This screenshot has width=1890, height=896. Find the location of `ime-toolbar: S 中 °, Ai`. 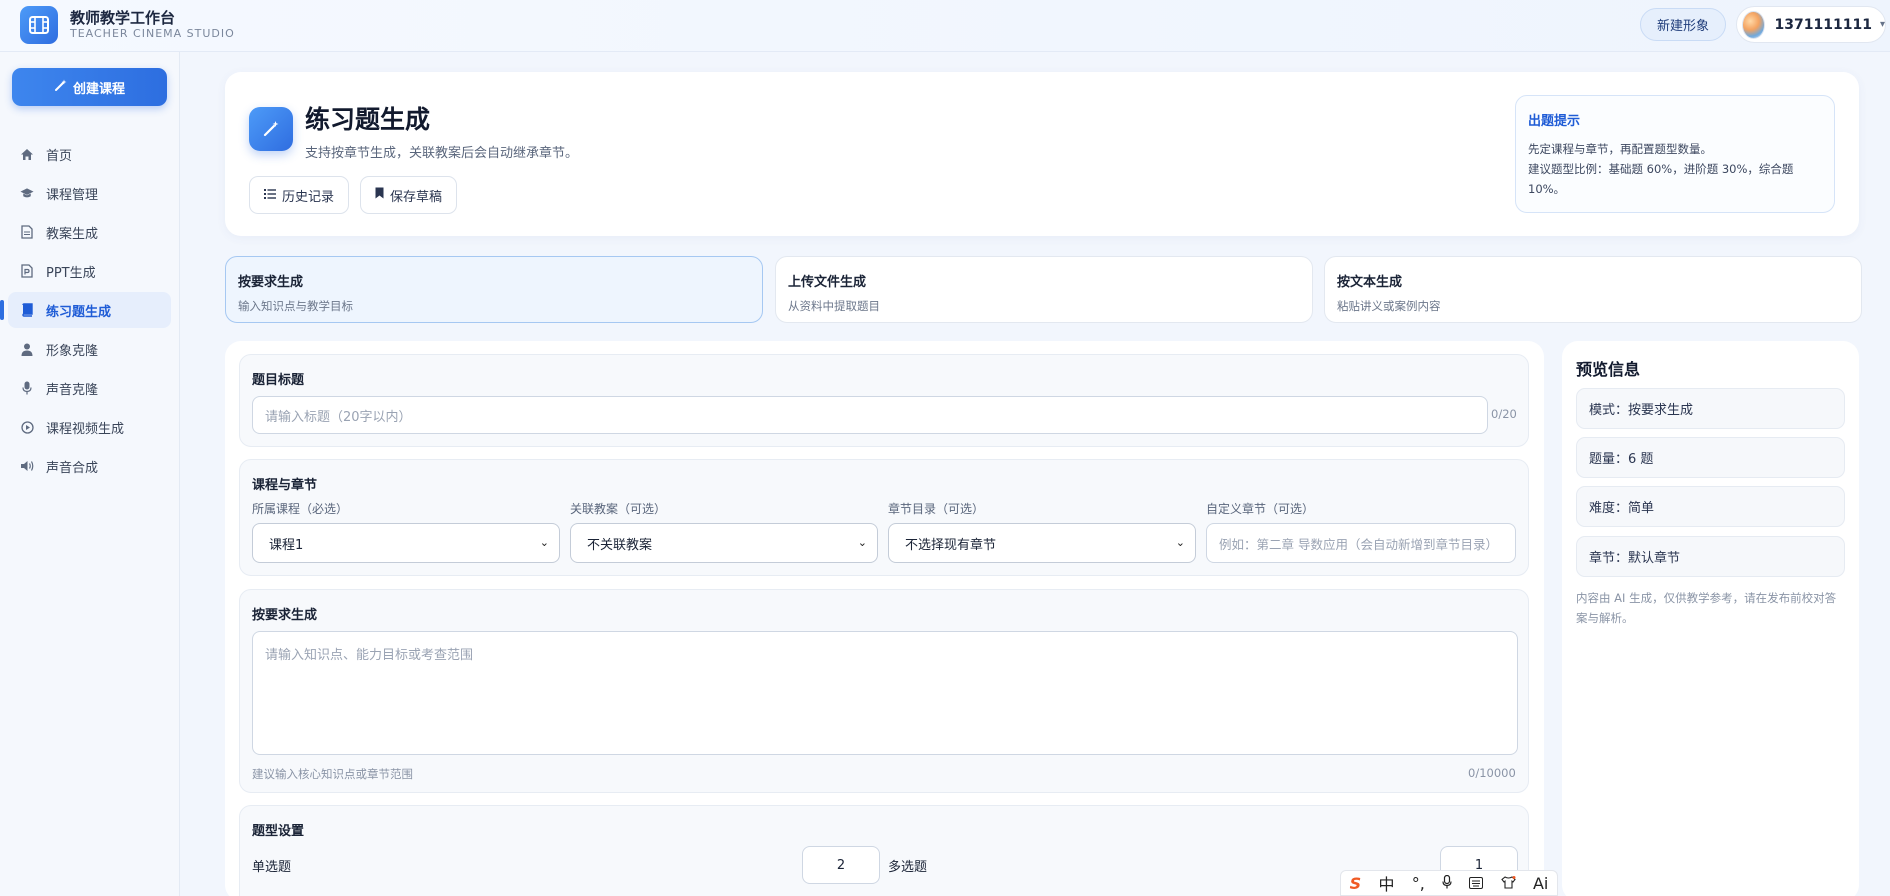

ime-toolbar: S 中 °, Ai is located at coordinates (1449, 883).